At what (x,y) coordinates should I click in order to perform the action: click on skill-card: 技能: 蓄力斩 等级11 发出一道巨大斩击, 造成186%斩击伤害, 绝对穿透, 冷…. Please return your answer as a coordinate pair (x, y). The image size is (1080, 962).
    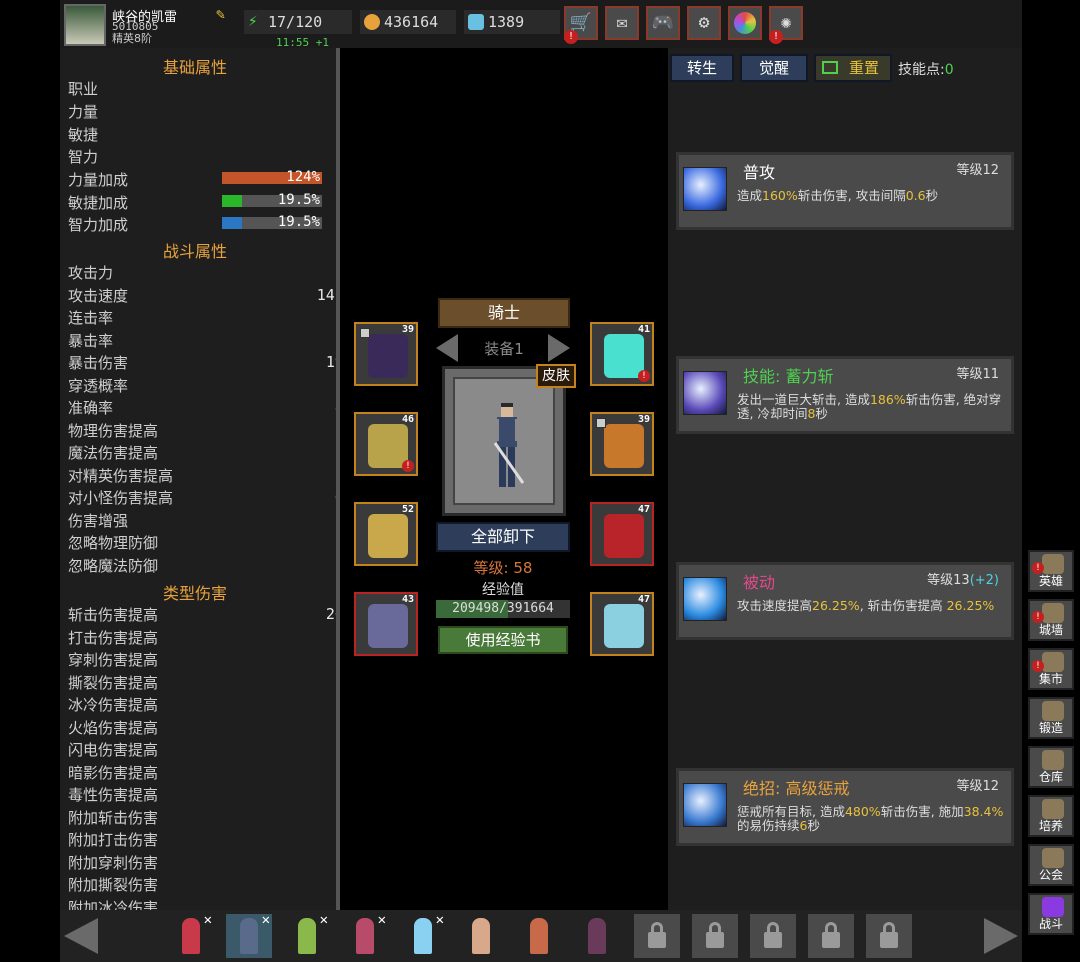
    Looking at the image, I should click on (845, 395).